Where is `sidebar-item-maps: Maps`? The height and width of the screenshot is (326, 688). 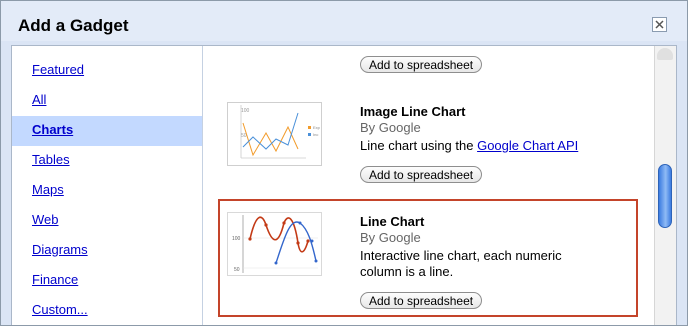
sidebar-item-maps: Maps is located at coordinates (107, 191).